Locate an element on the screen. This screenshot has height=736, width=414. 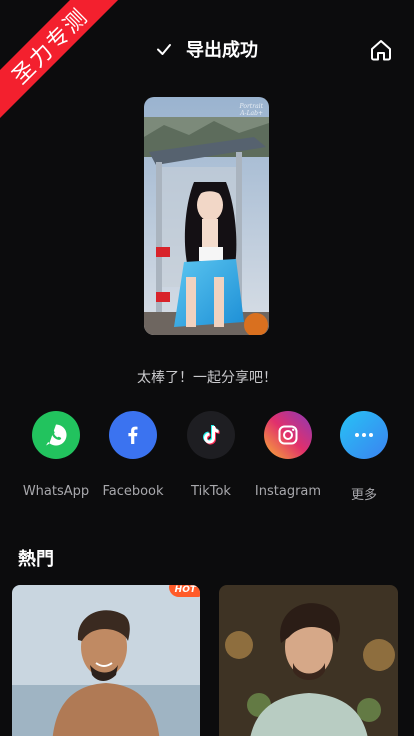
export-status: 导出成功 is located at coordinates (207, 49).